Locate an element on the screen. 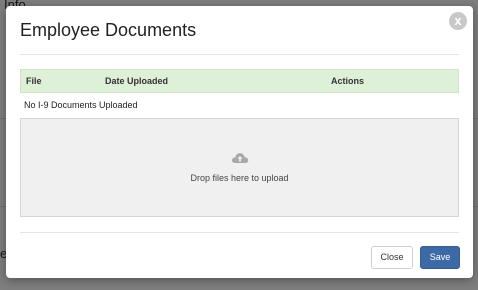  column-header-file: File is located at coordinates (34, 81).